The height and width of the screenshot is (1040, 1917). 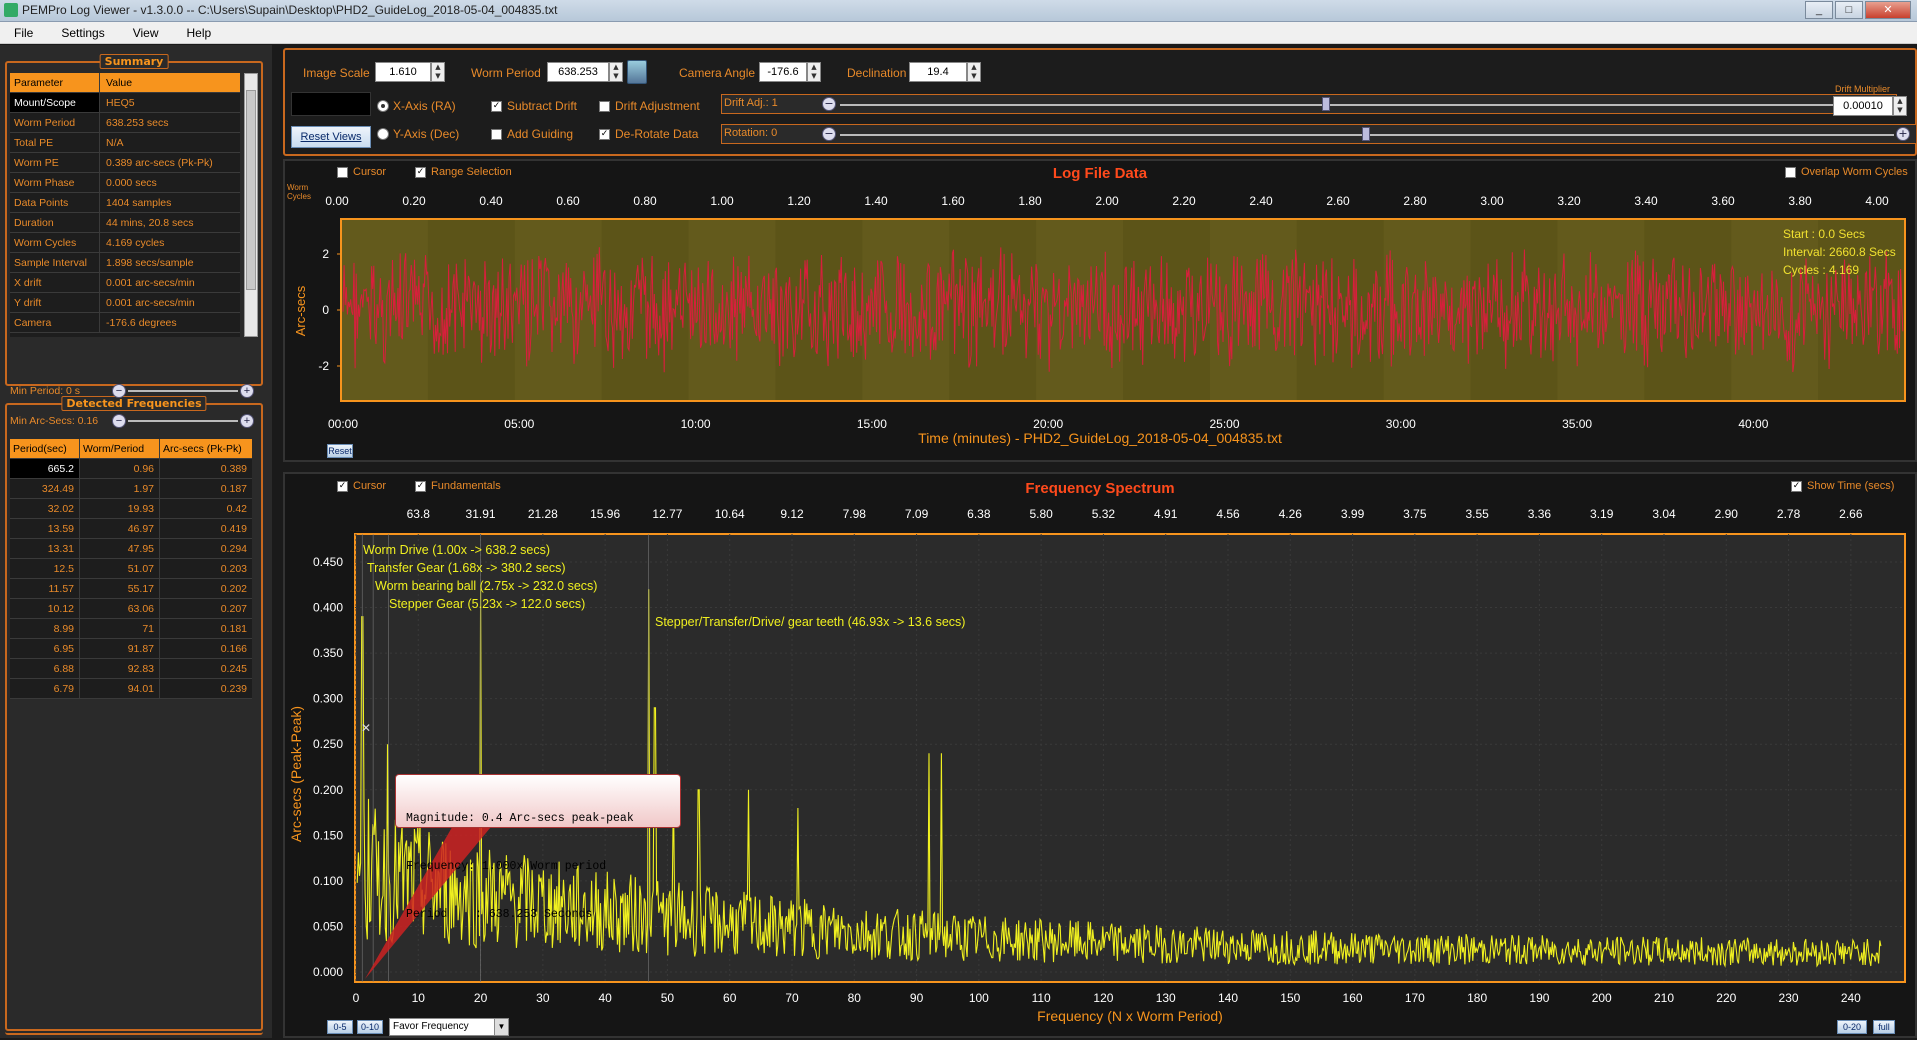 I want to click on freq-top-tick: 3.19, so click(x=1602, y=514).